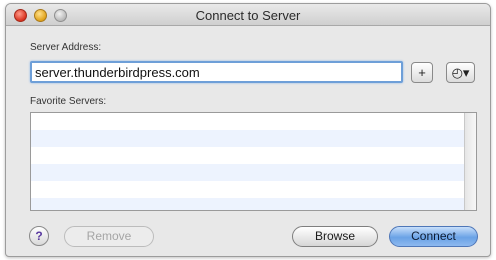 The height and width of the screenshot is (260, 496). I want to click on server-address-label: Server Address:, so click(66, 47).